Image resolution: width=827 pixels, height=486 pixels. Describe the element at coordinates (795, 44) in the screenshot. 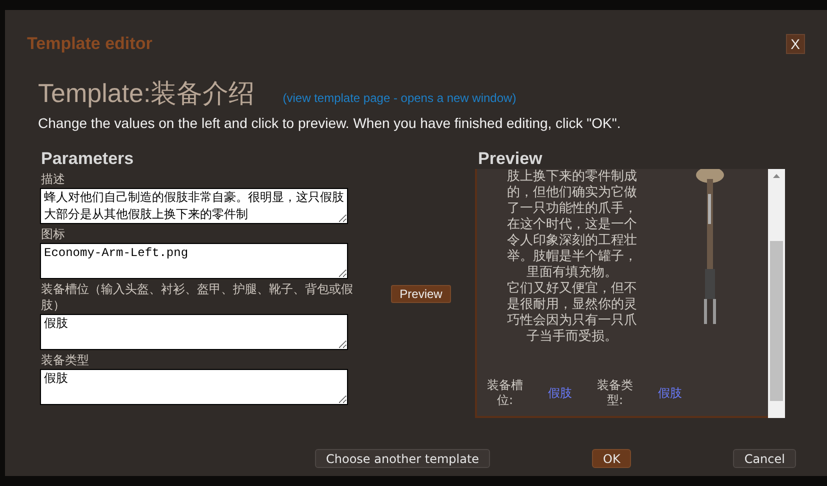

I see `close-button: X` at that location.